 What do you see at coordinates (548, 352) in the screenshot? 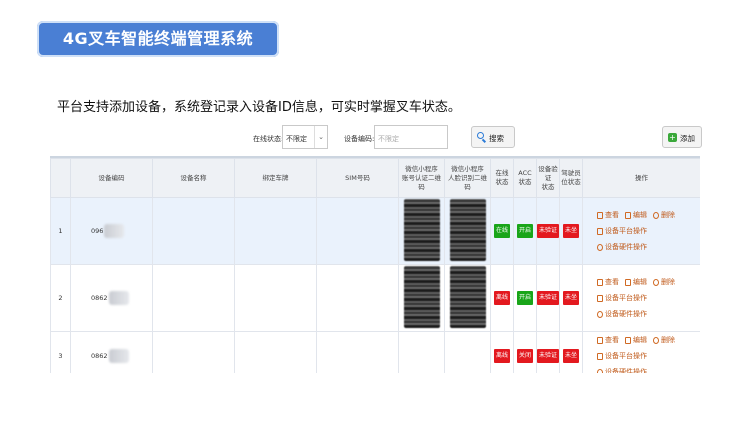
I see `verify-cell: 未验证` at bounding box center [548, 352].